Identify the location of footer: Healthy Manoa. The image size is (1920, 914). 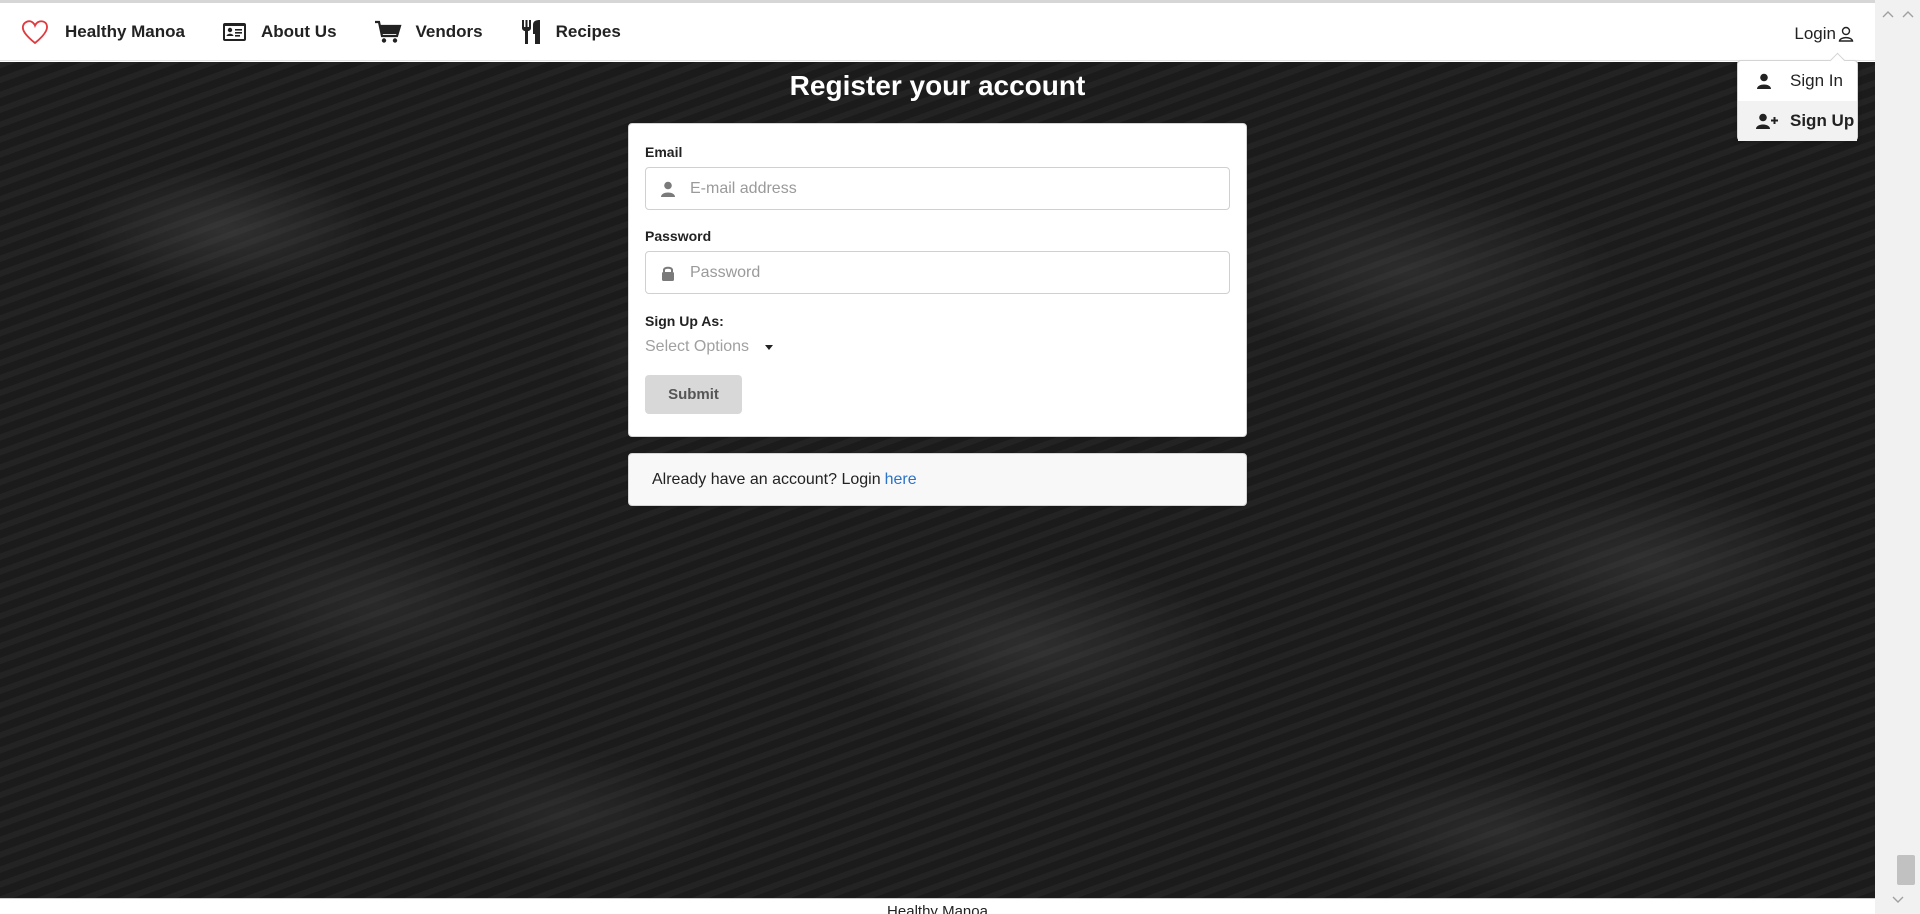
(937, 906).